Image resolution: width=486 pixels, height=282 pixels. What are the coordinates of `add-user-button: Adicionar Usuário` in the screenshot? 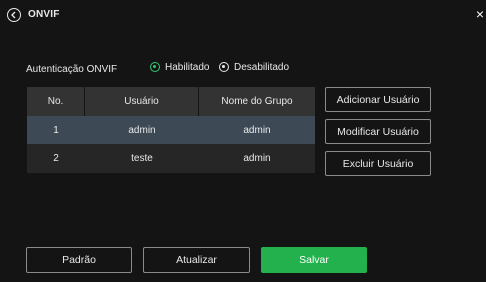 It's located at (378, 99).